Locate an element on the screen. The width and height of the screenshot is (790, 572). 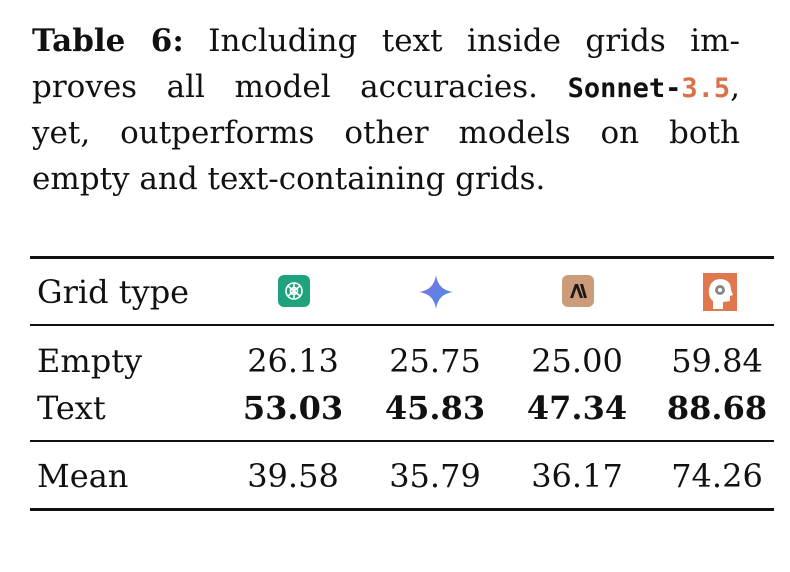
cell-value: 45.83 is located at coordinates (435, 408).